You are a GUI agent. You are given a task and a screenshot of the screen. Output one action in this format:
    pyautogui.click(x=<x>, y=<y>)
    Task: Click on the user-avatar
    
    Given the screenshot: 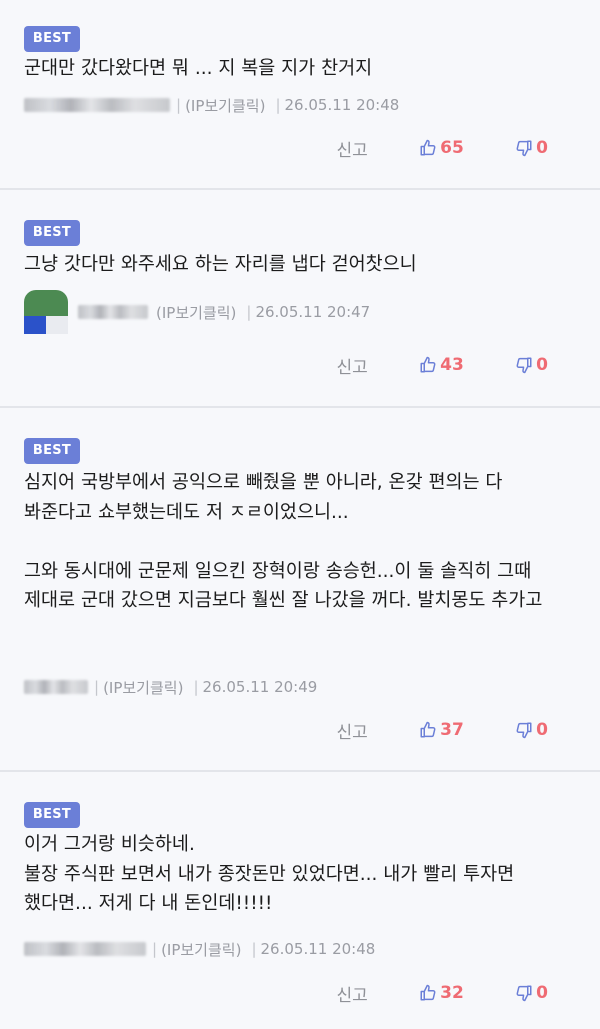 What is the action you would take?
    pyautogui.click(x=46, y=312)
    